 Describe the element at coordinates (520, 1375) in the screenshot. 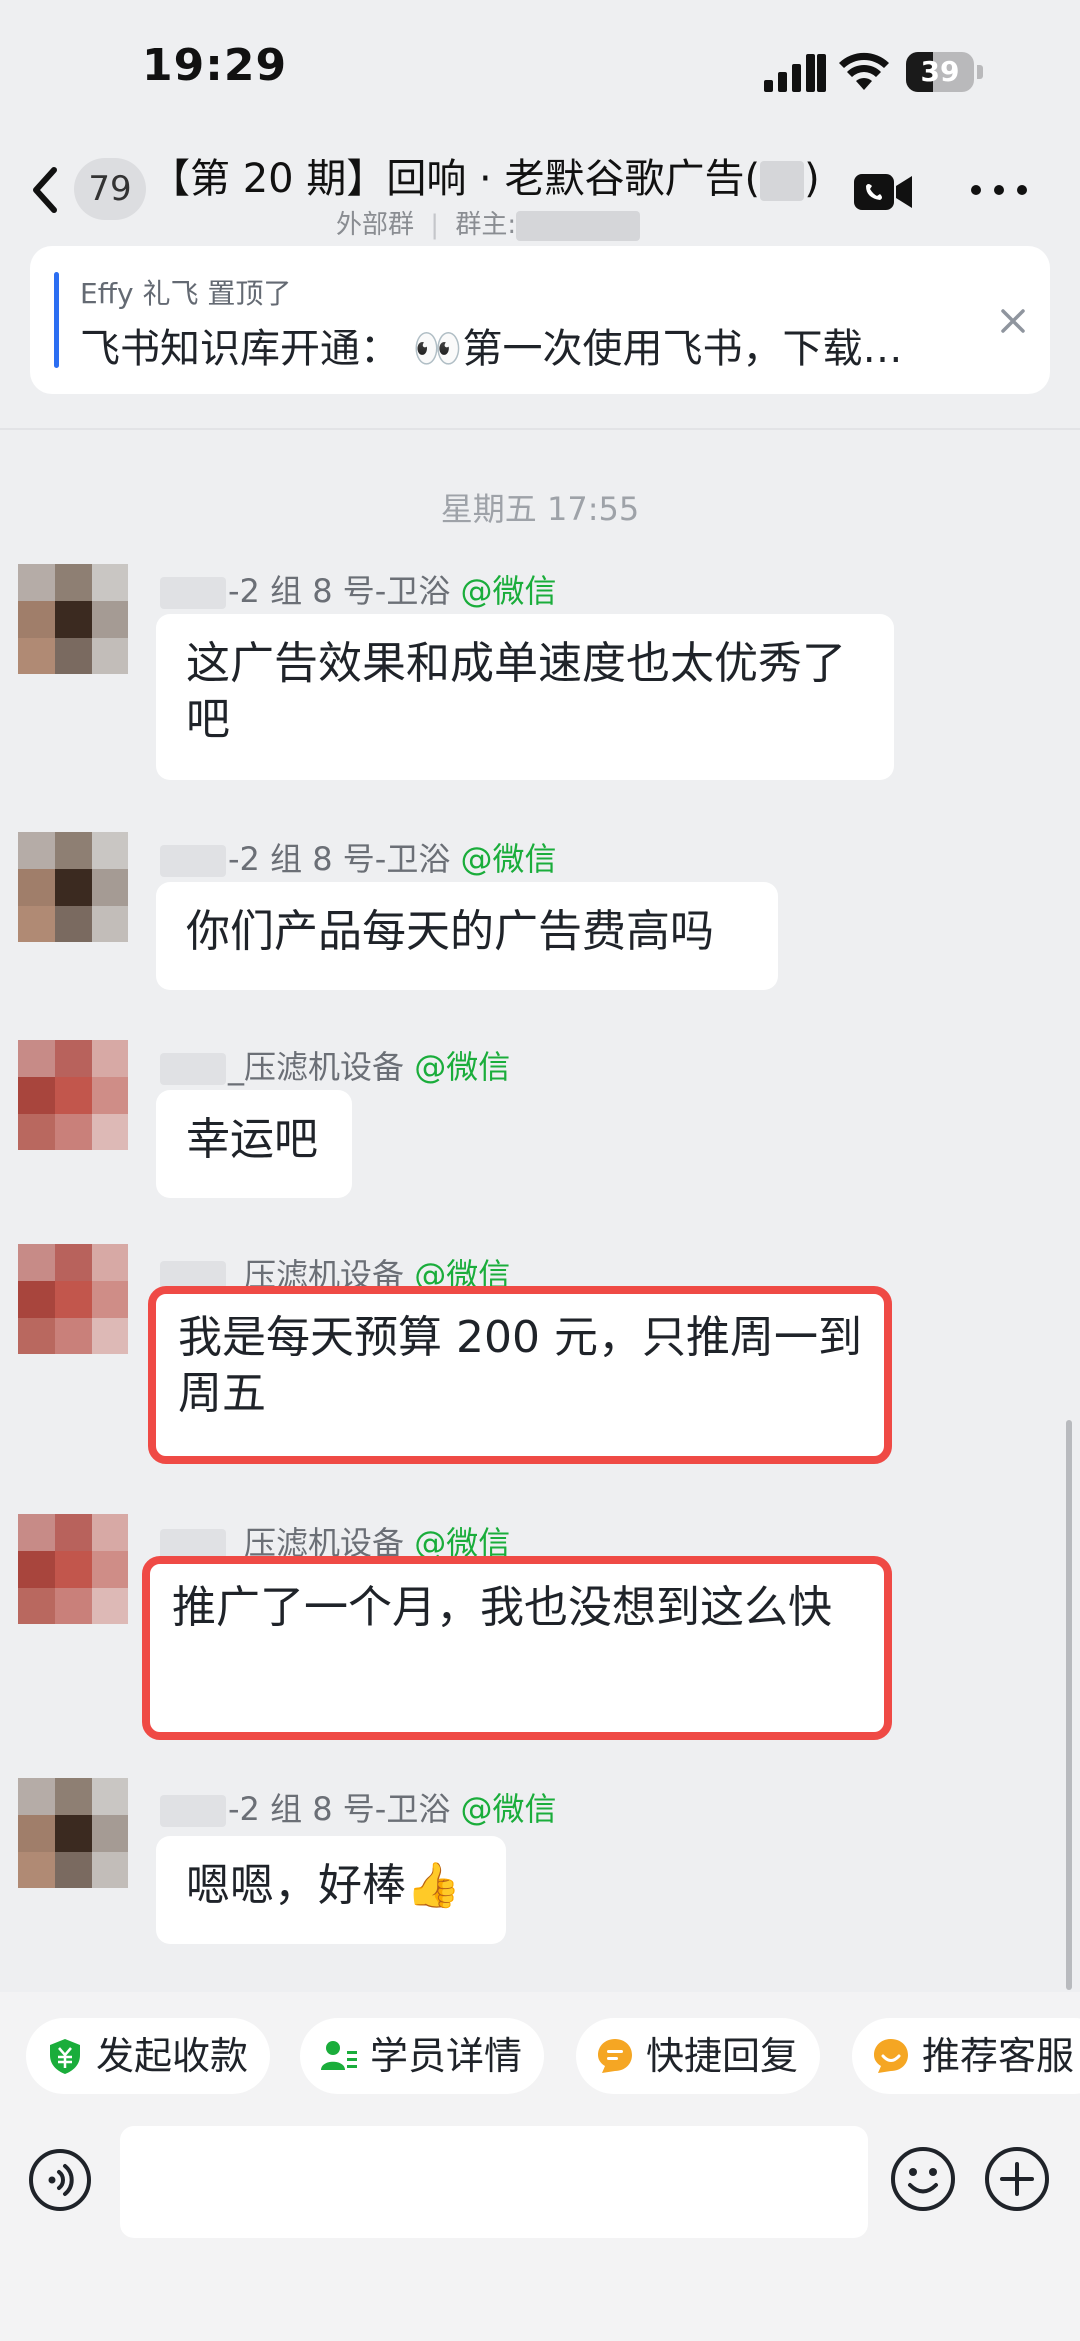

I see `message-bubble-highlighted: 我是每天预算 200 元，只推周一到周五` at that location.